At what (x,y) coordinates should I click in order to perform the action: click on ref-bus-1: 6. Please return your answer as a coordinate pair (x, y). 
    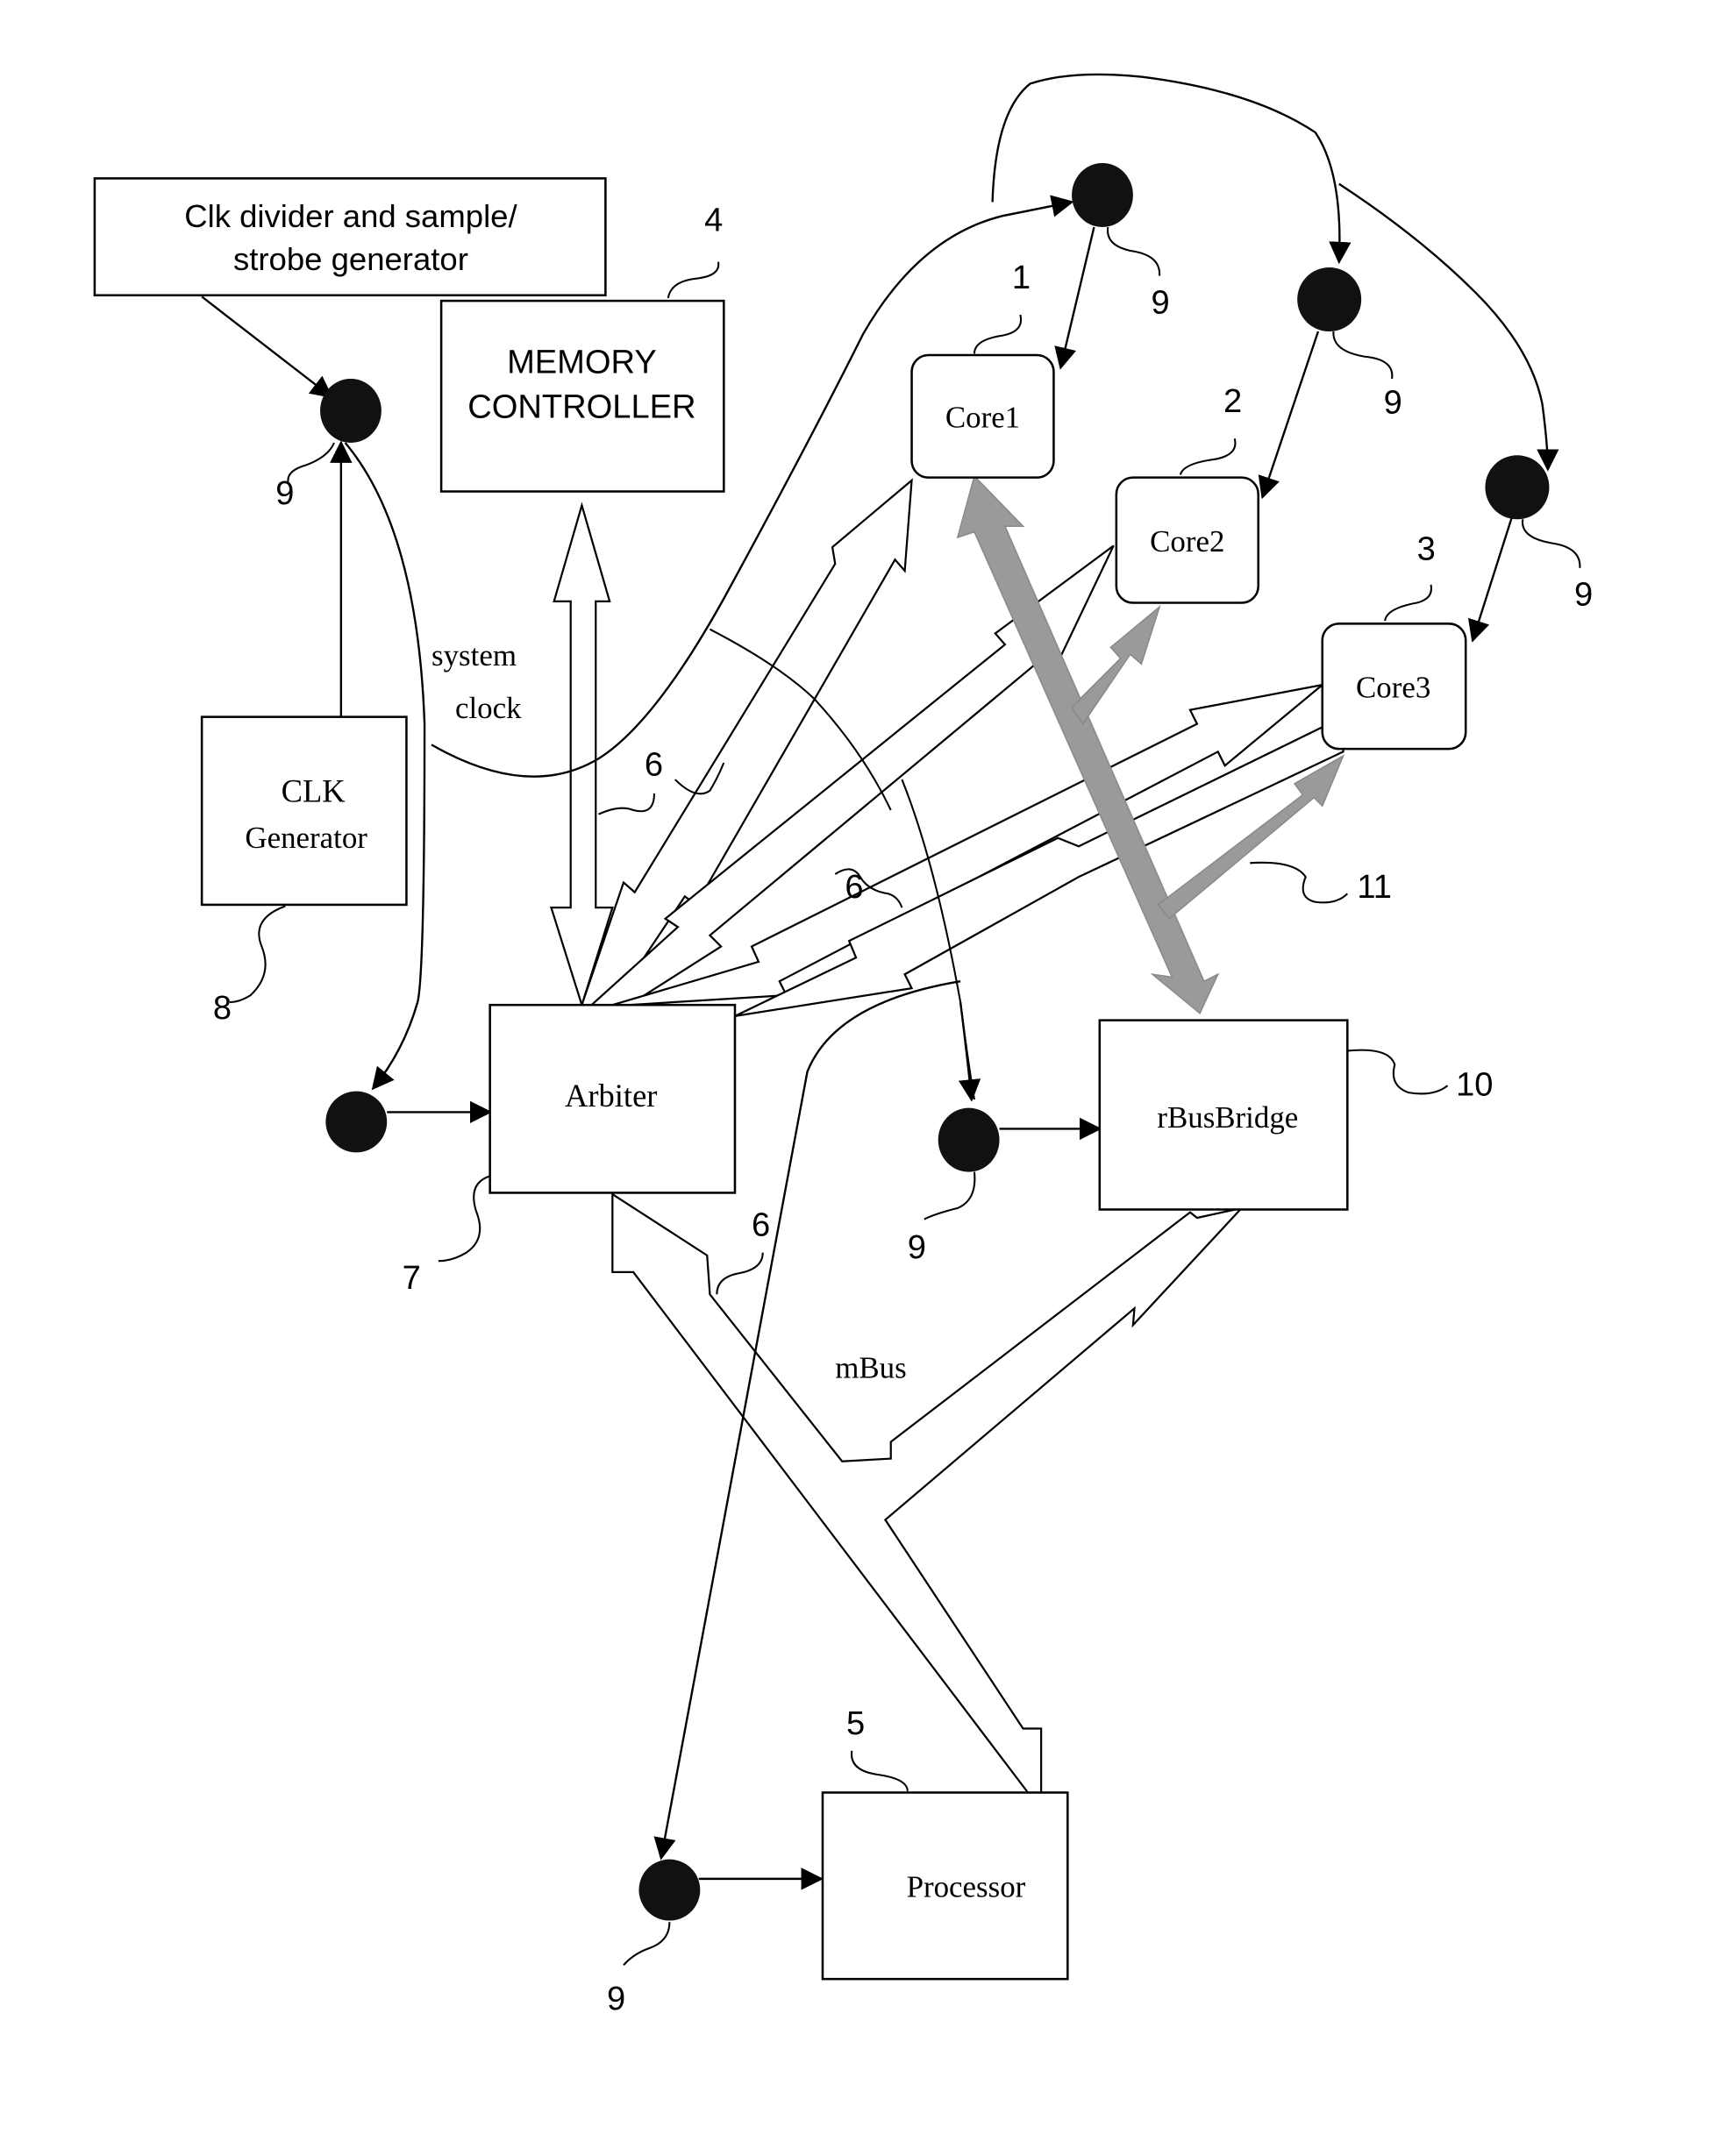
    Looking at the image, I should click on (654, 764).